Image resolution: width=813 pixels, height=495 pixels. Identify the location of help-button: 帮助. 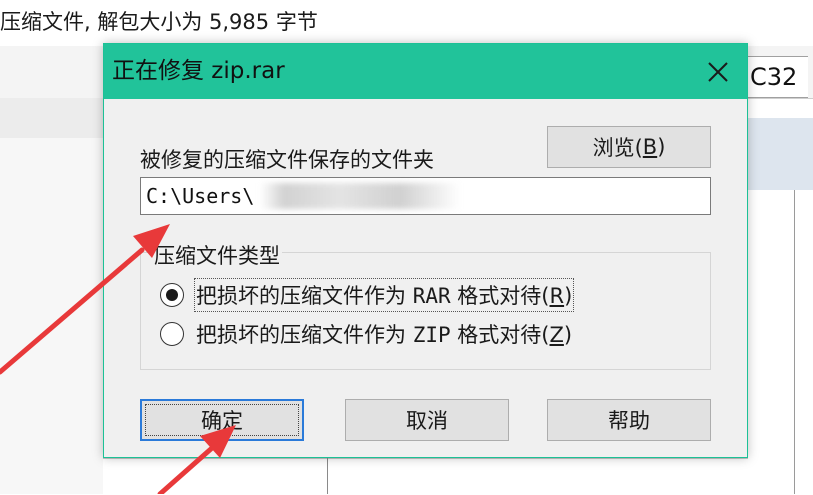
(629, 420).